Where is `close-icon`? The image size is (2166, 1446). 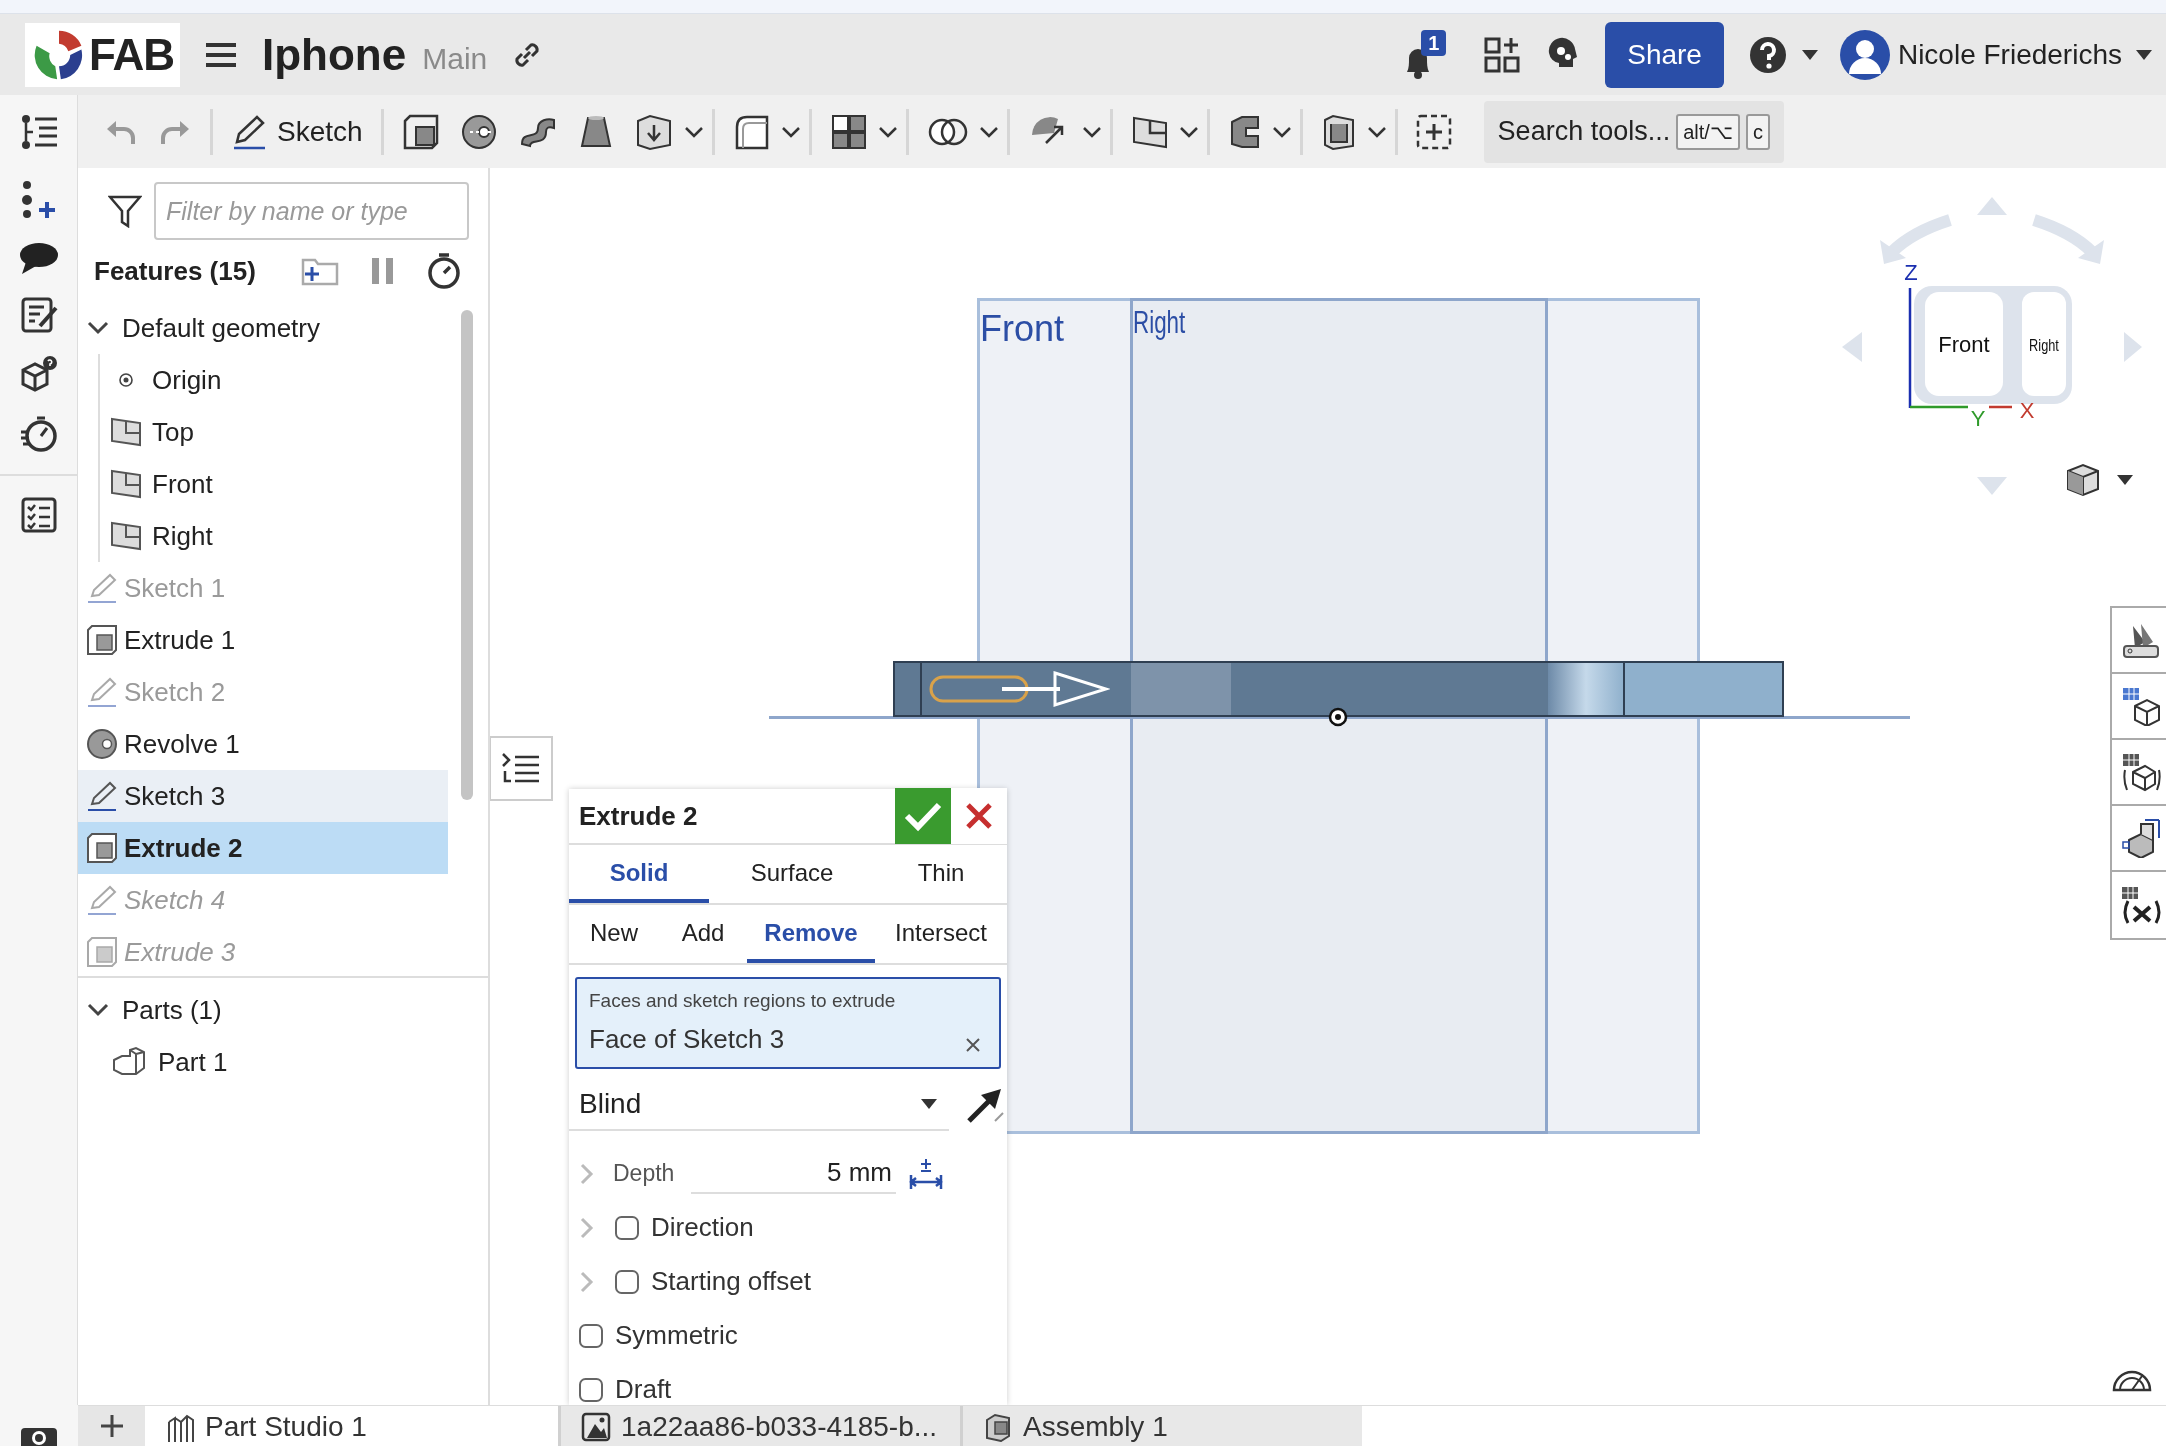 close-icon is located at coordinates (979, 816).